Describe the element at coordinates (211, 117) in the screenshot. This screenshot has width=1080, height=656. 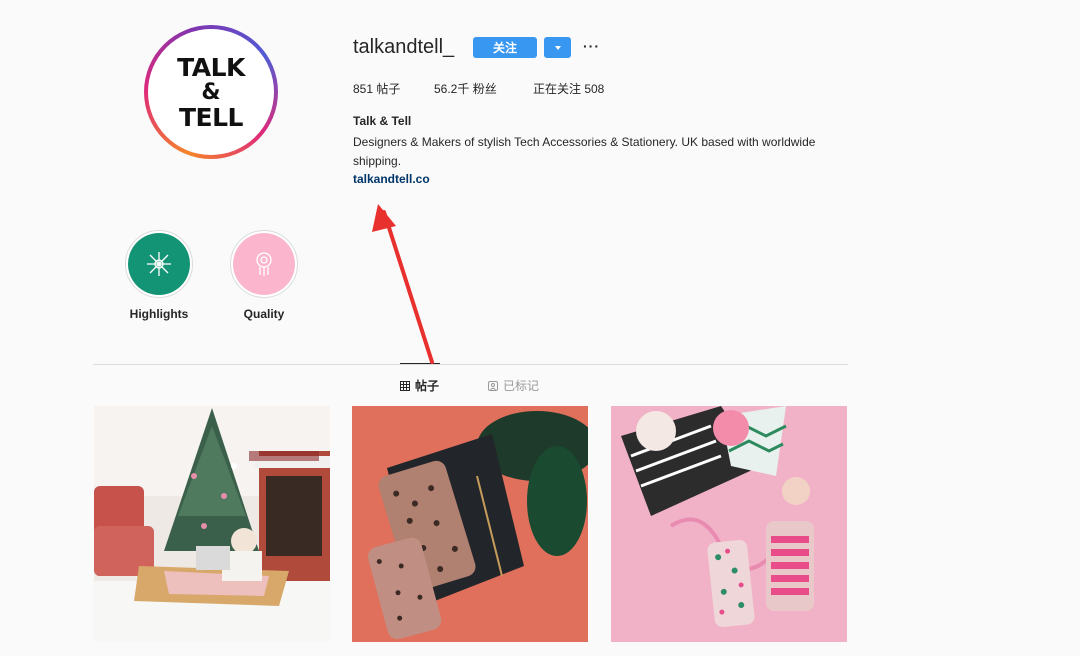
I see `avatar-line-3: TELL` at that location.